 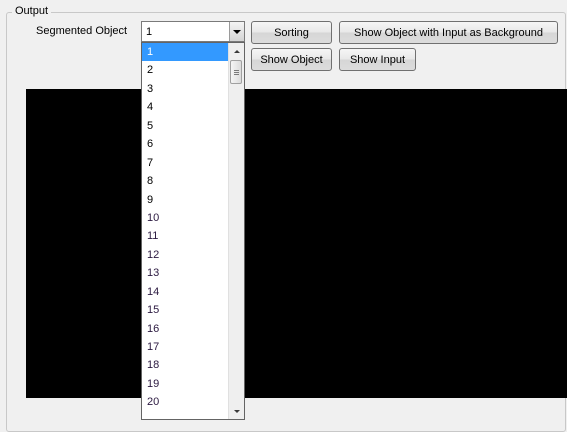 I want to click on show-object-button: Show Object, so click(x=291, y=59).